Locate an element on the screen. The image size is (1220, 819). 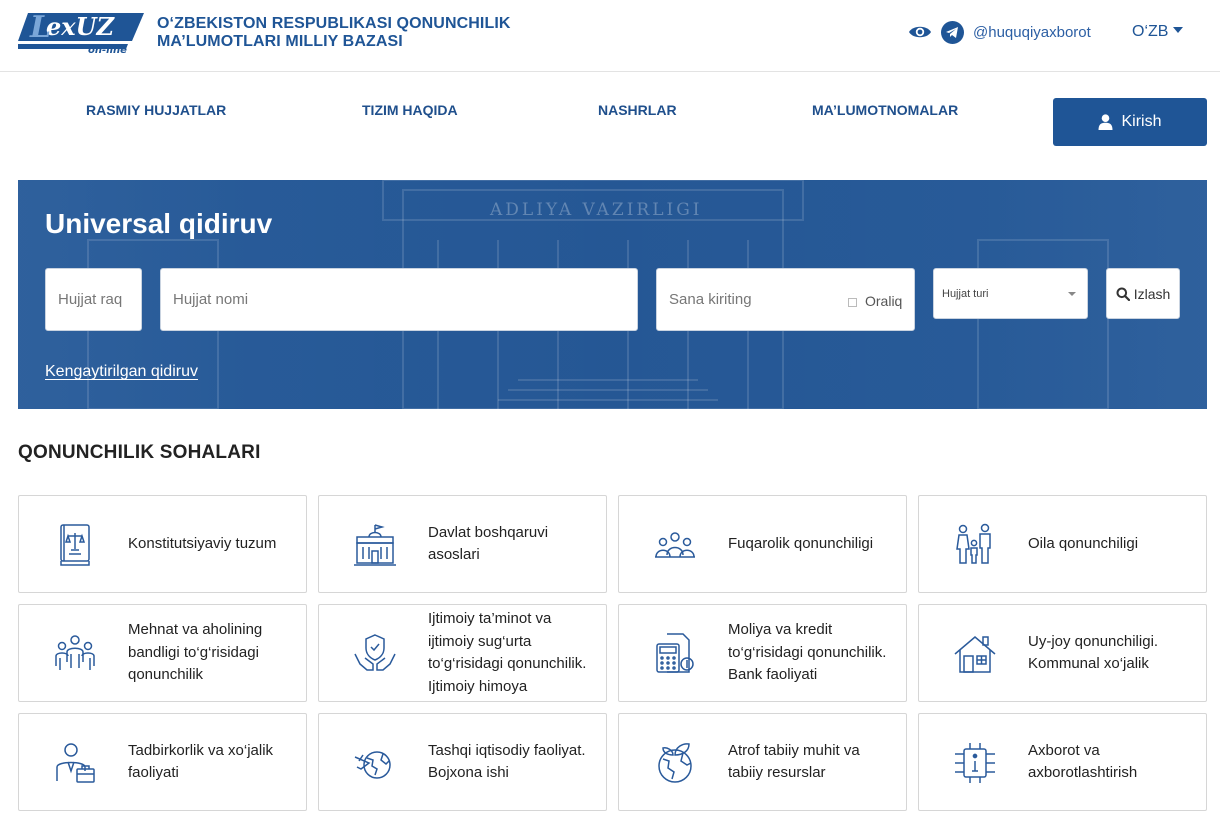
eye-icon is located at coordinates (920, 32).